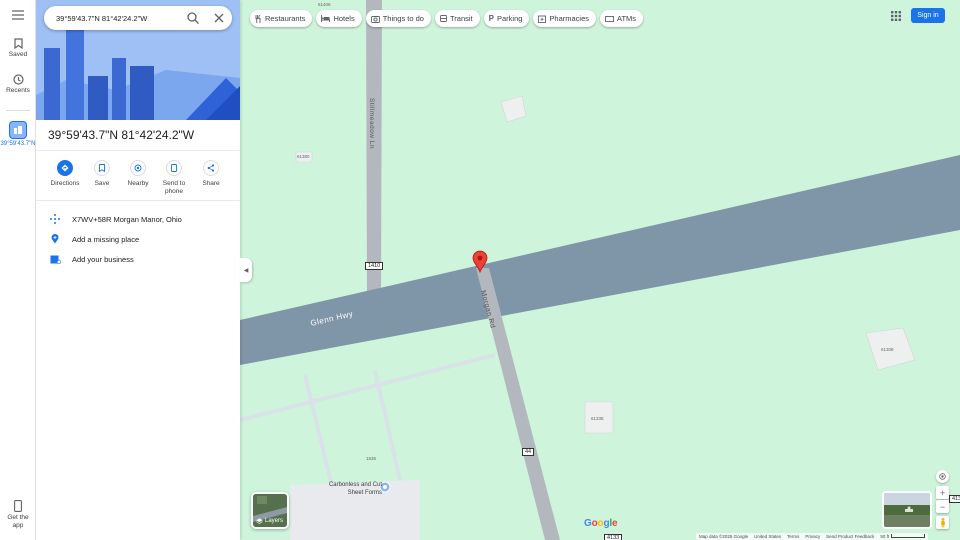 This screenshot has height=540, width=960. Describe the element at coordinates (954, 499) in the screenshot. I see `route-shield-413: 413` at that location.